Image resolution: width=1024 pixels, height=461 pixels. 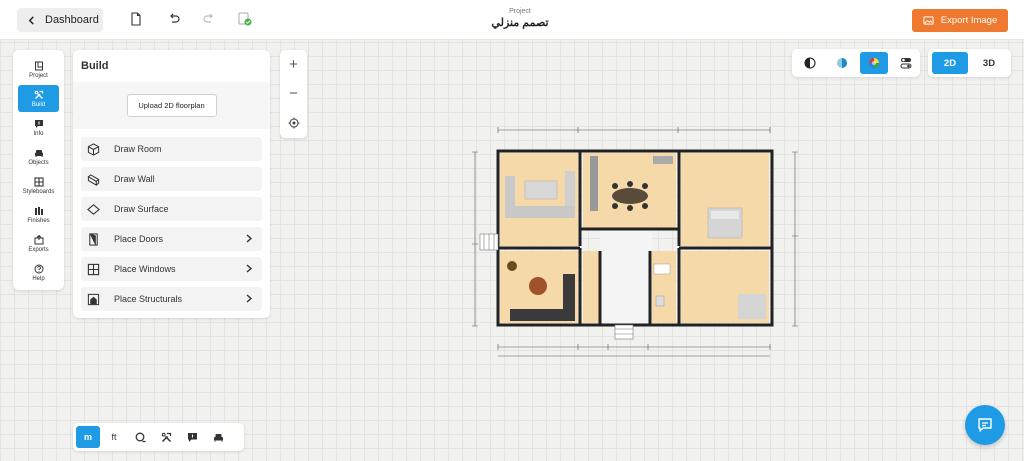 I want to click on page-icon, so click(x=136, y=19).